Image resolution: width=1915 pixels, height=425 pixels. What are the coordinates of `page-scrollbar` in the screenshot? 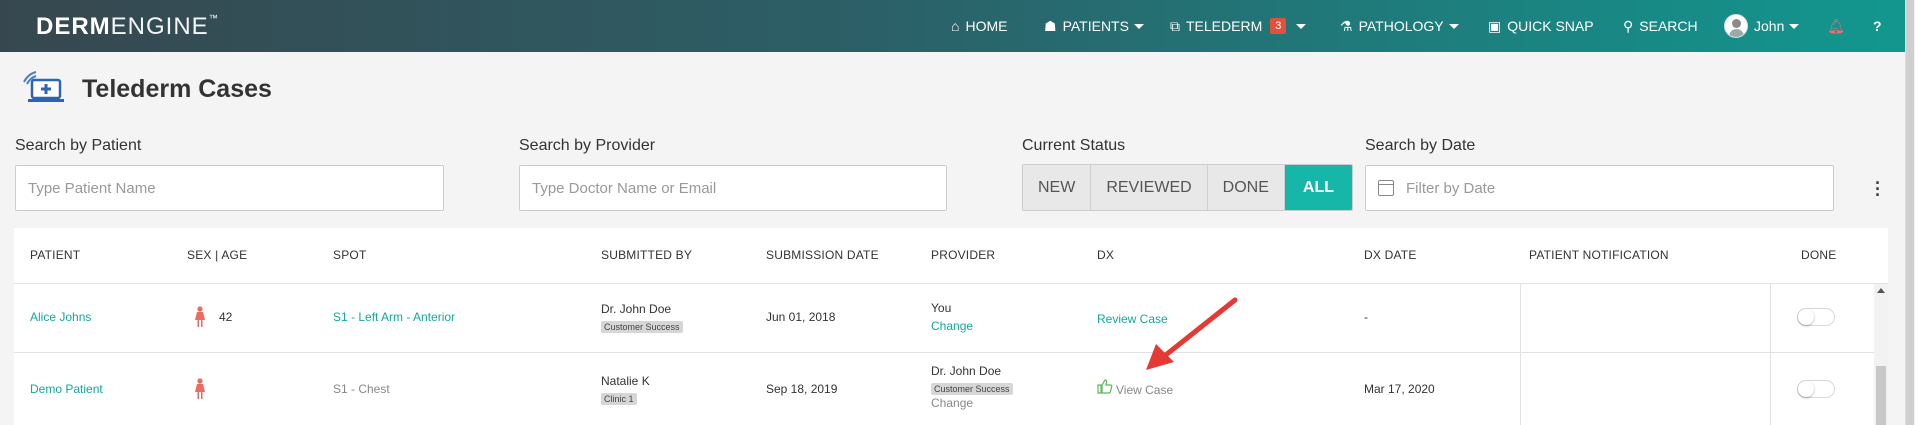 It's located at (1910, 212).